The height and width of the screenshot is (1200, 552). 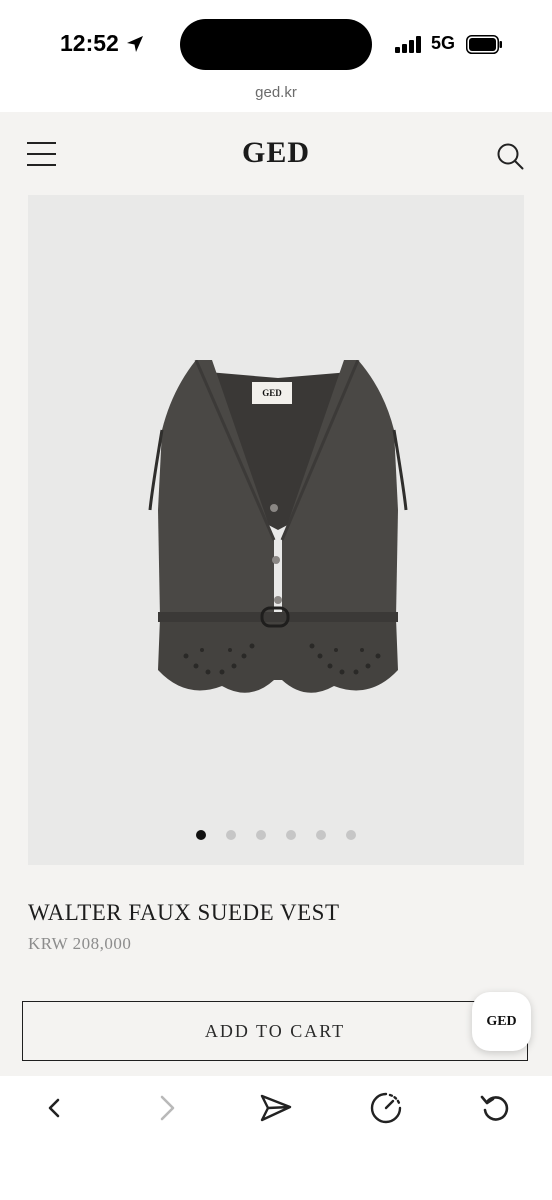 What do you see at coordinates (278, 526) in the screenshot?
I see `vest-image: GED` at bounding box center [278, 526].